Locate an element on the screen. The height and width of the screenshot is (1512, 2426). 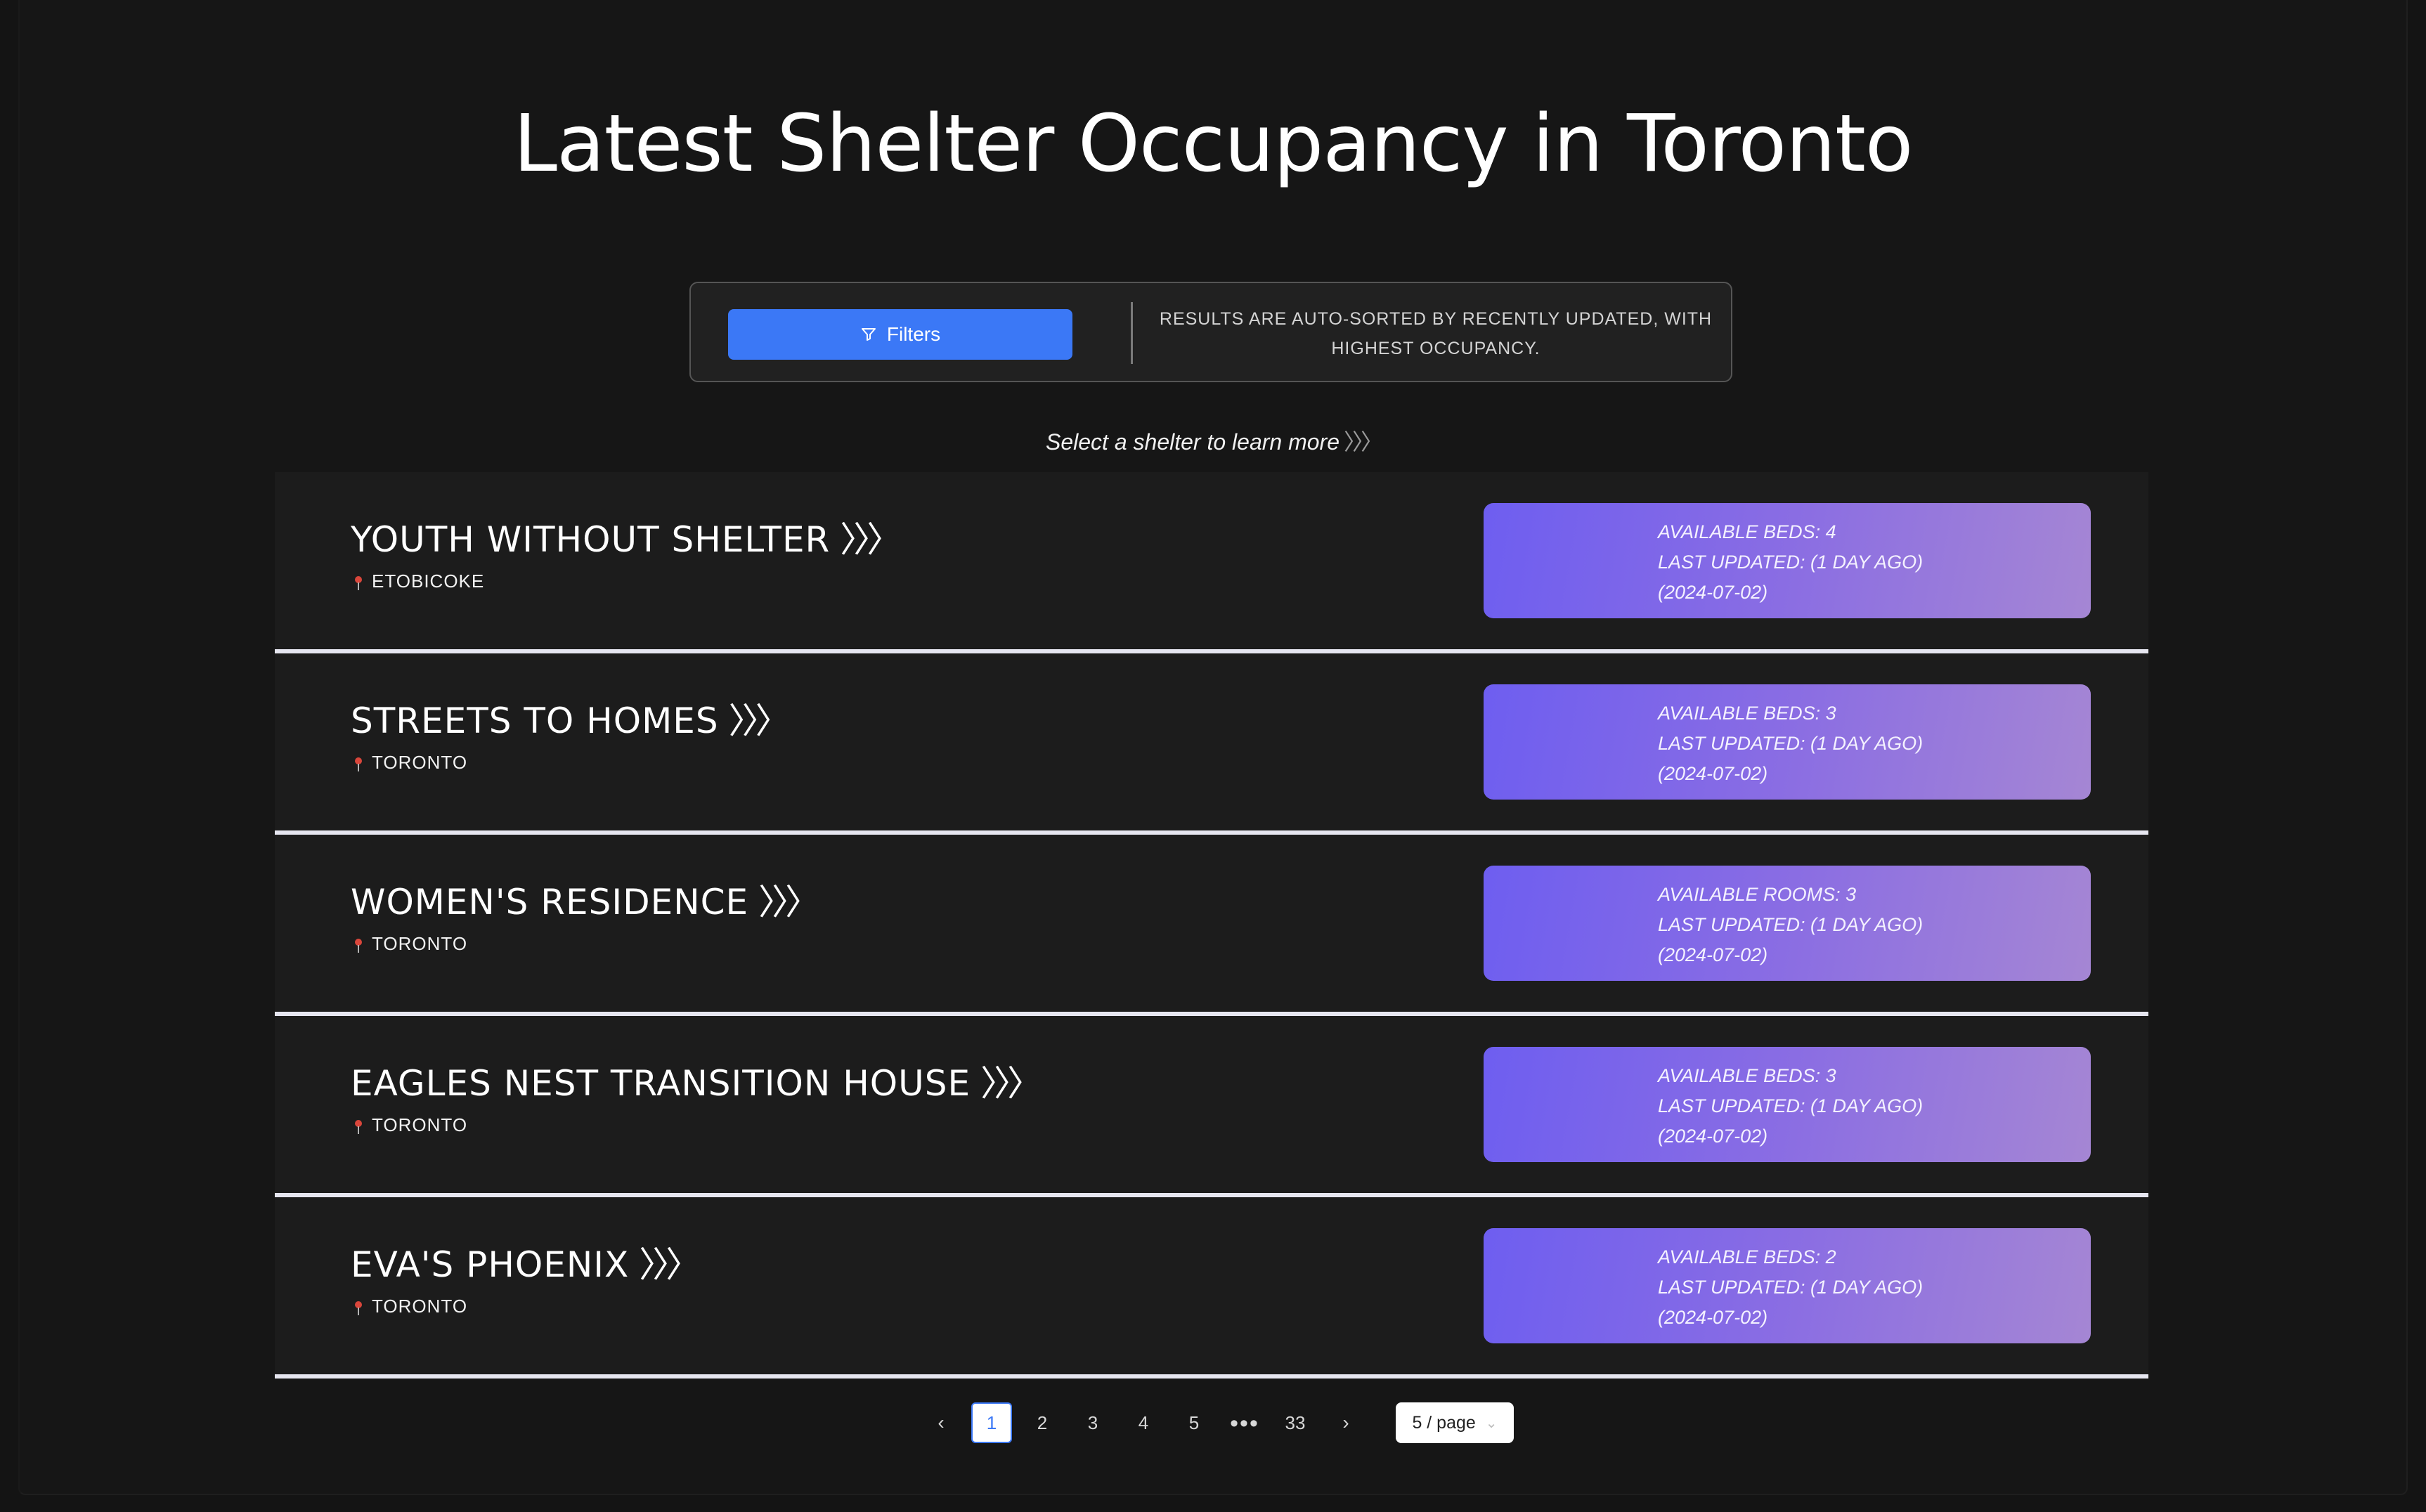
shelter-name-text: EAGLES NEST TRANSITION HOUSE is located at coordinates (661, 1083).